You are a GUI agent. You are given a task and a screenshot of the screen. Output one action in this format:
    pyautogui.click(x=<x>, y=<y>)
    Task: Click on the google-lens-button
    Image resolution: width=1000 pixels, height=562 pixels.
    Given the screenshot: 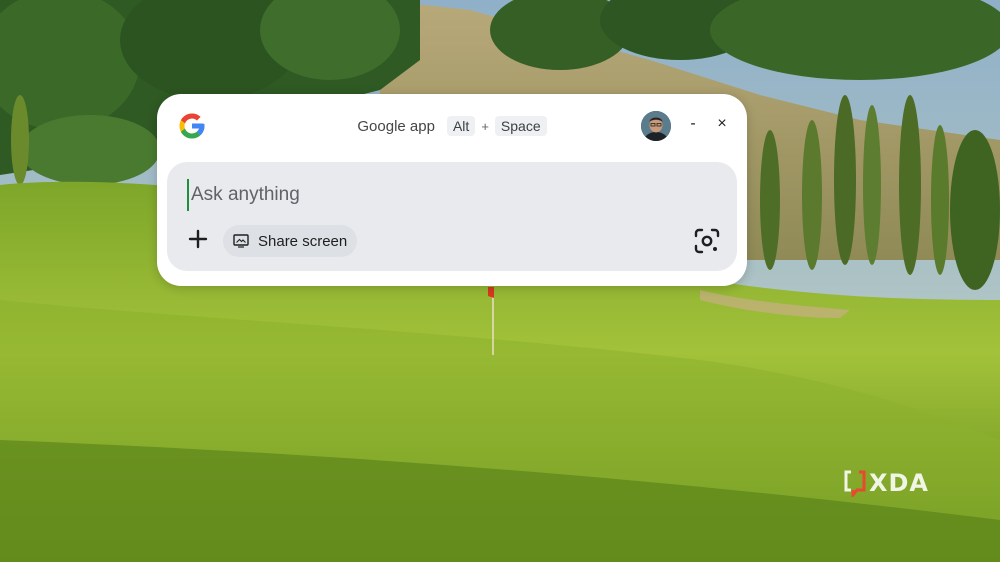 What is the action you would take?
    pyautogui.click(x=707, y=241)
    